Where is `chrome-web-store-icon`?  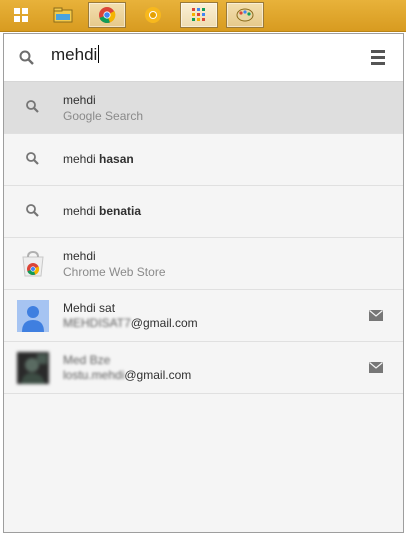
chrome-web-store-icon is located at coordinates (33, 263).